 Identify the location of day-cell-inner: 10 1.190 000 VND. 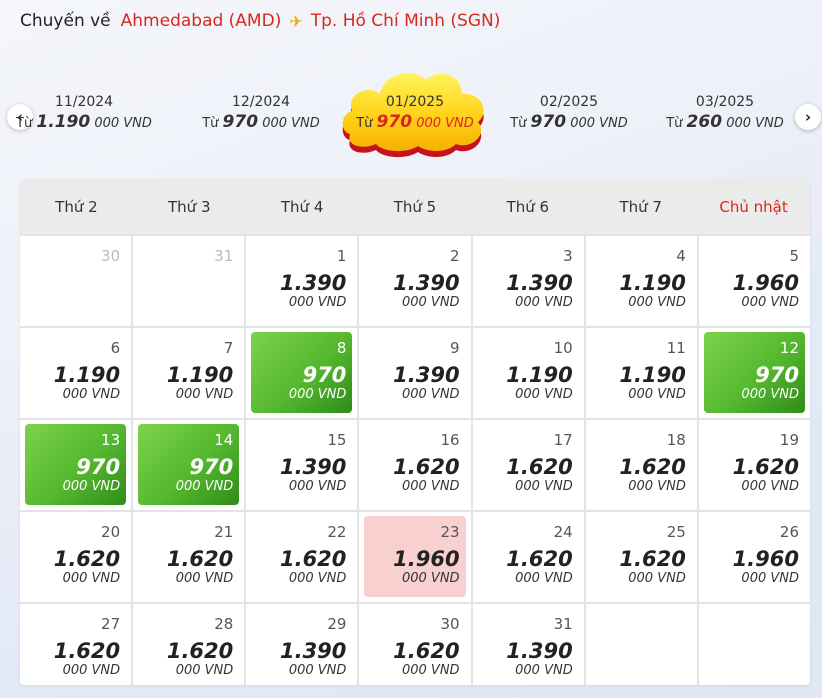
(528, 372).